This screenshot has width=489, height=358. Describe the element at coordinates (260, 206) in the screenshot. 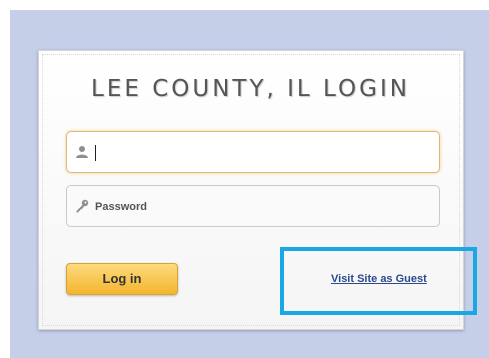

I see `password-input` at that location.